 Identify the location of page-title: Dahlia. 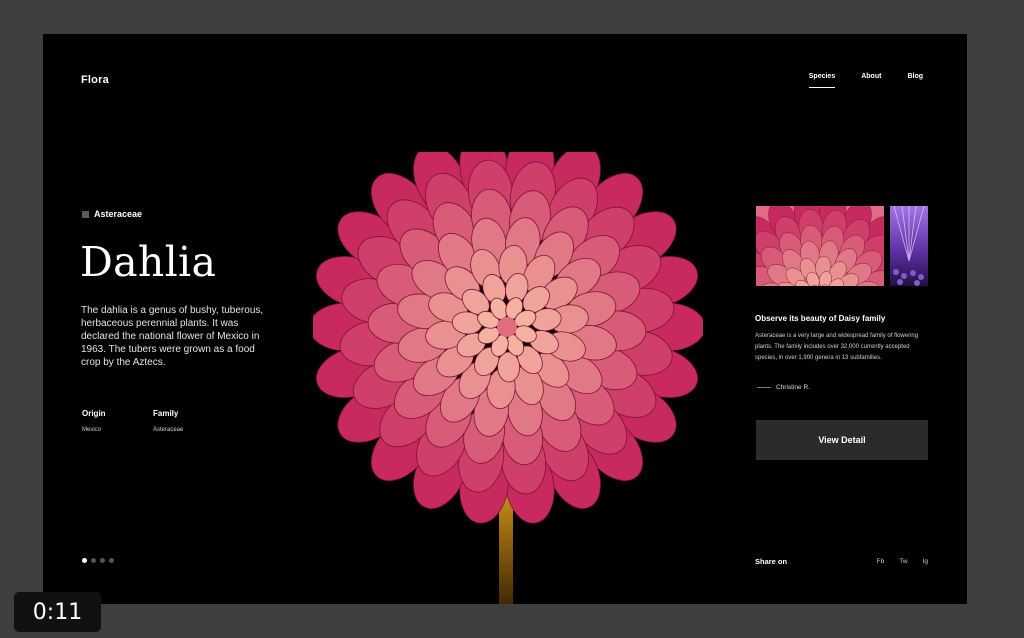
(148, 262).